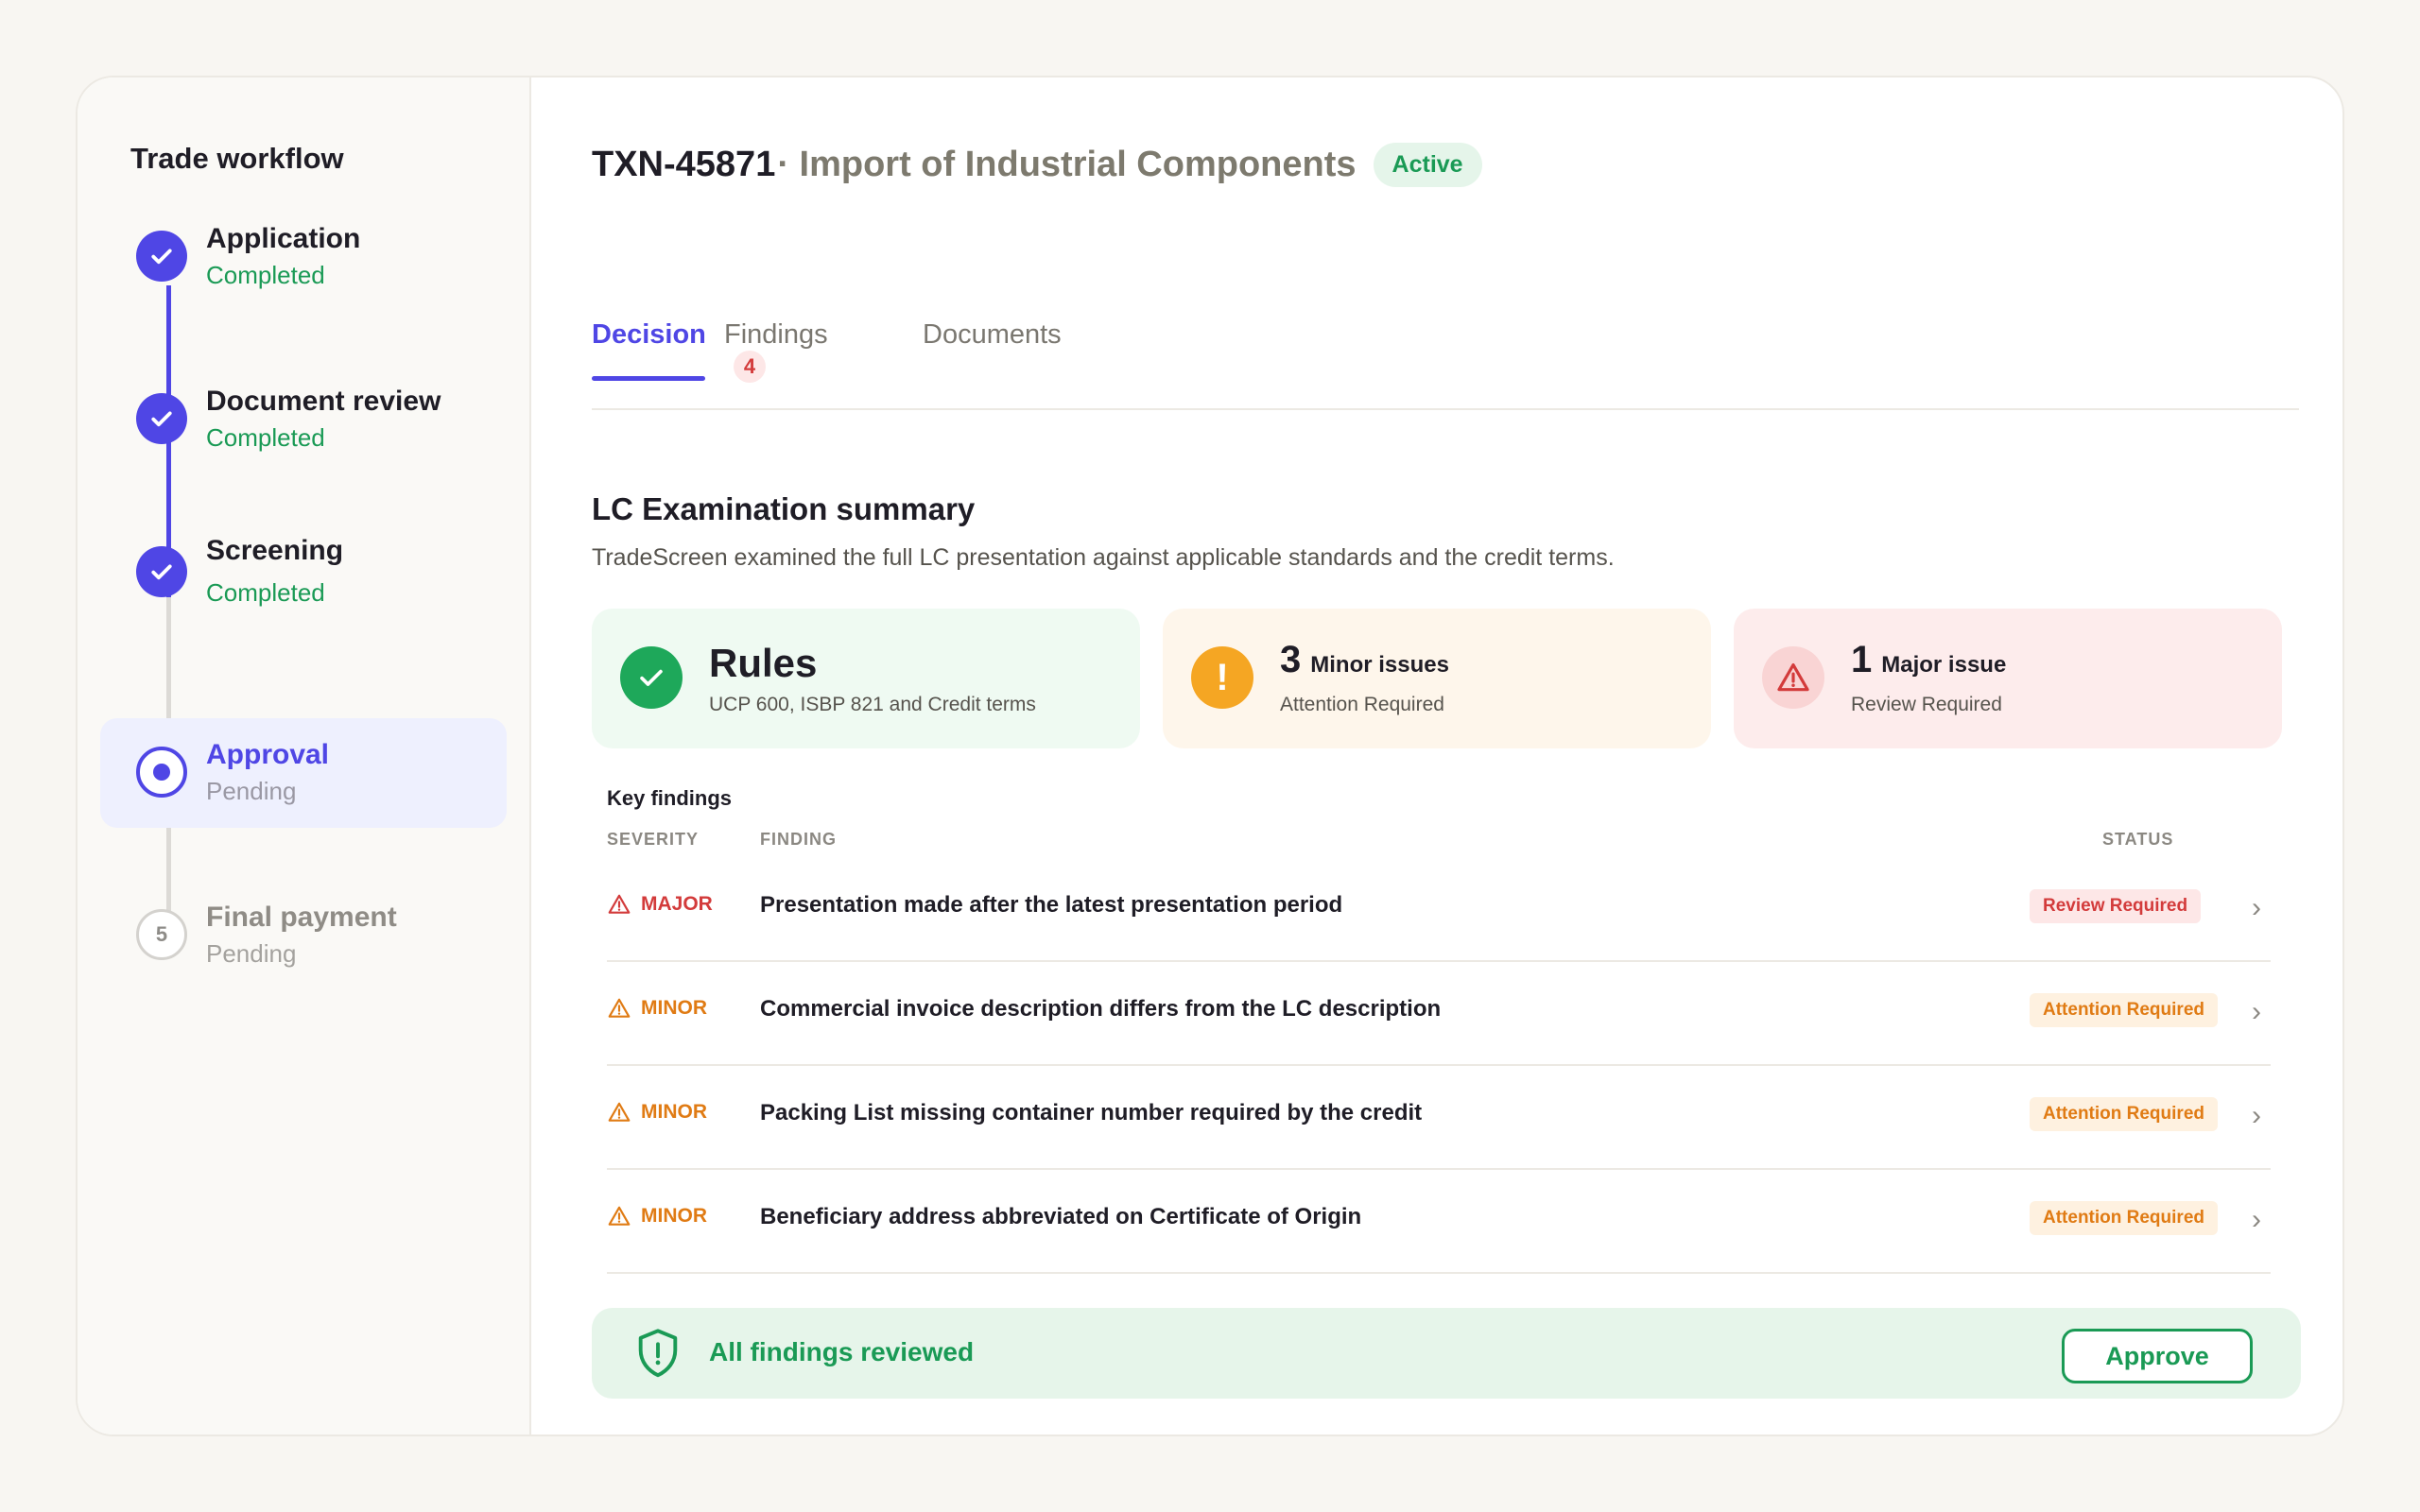 This screenshot has width=2420, height=1512. Describe the element at coordinates (750, 367) in the screenshot. I see `findings-count-badge: 4` at that location.